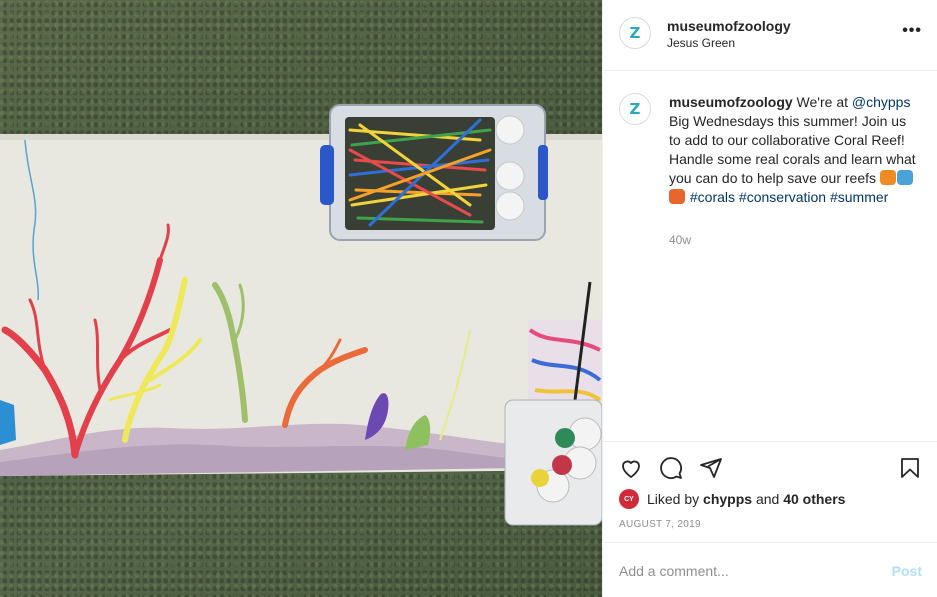 The width and height of the screenshot is (937, 597). I want to click on dolphin-emoji, so click(904, 177).